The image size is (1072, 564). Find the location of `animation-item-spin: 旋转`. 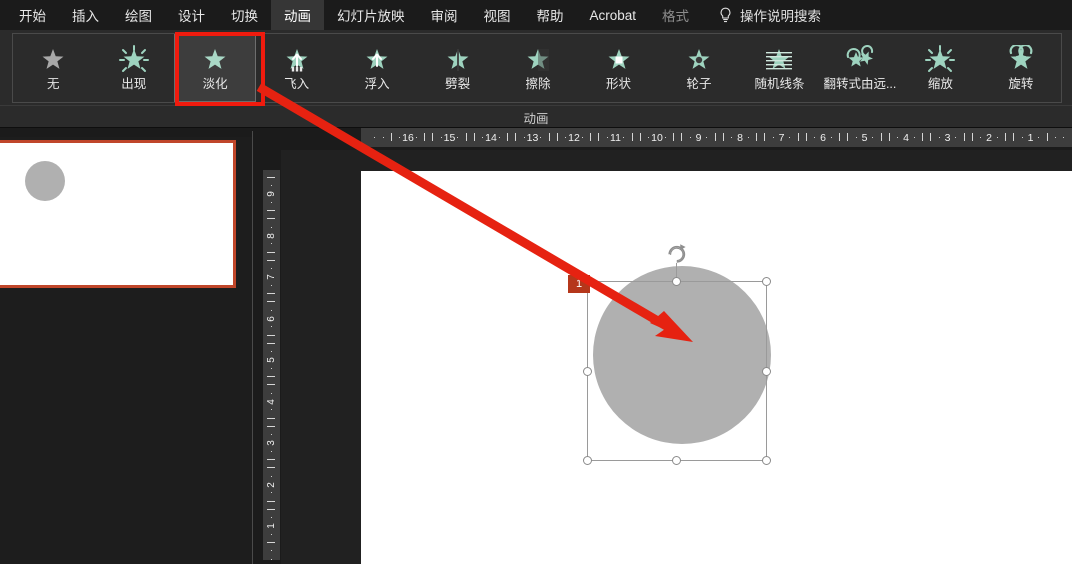

animation-item-spin: 旋转 is located at coordinates (1021, 68).